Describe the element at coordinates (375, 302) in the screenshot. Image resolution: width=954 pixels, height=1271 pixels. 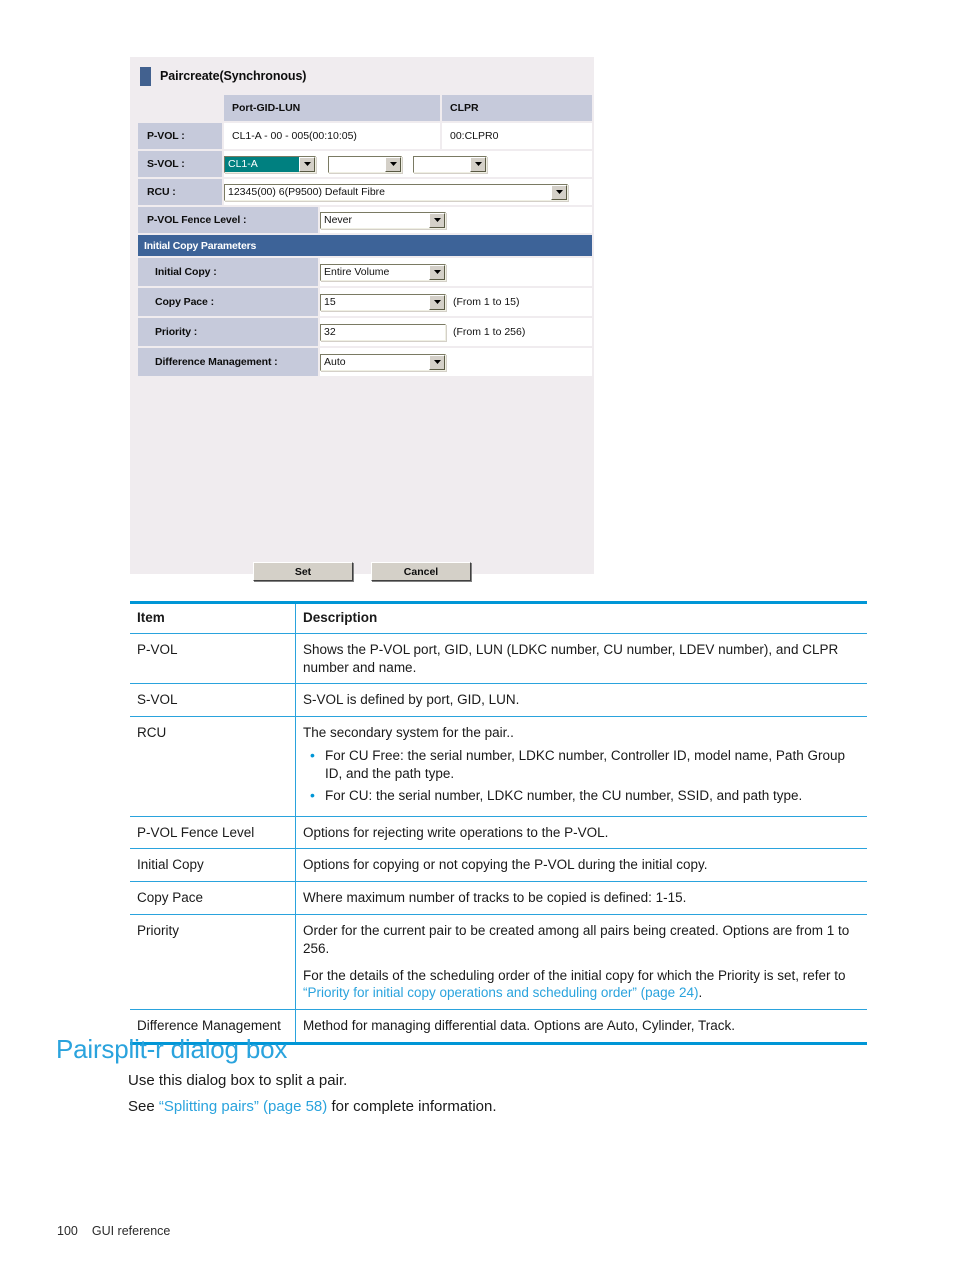
I see `copy-pace-value: 15` at that location.